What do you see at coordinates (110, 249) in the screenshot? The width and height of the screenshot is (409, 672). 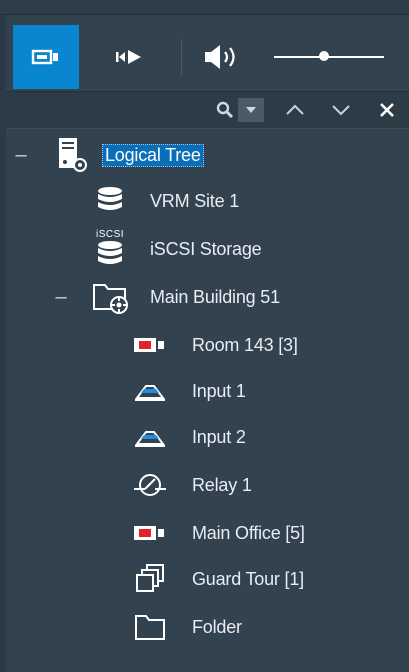 I see `iscsi-storage-icon: iSCSI` at bounding box center [110, 249].